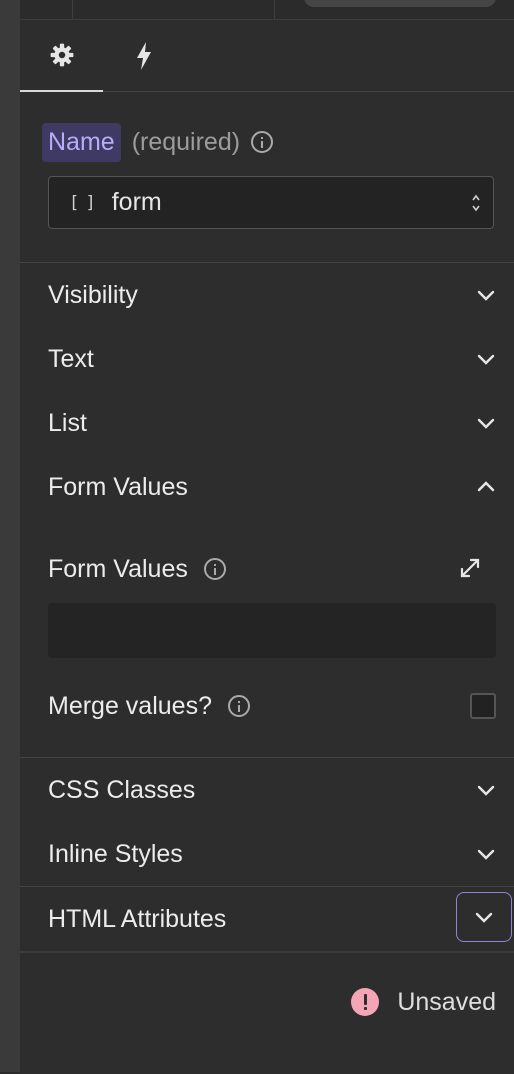 The width and height of the screenshot is (514, 1074). Describe the element at coordinates (267, 423) in the screenshot. I see `section-list: List` at that location.